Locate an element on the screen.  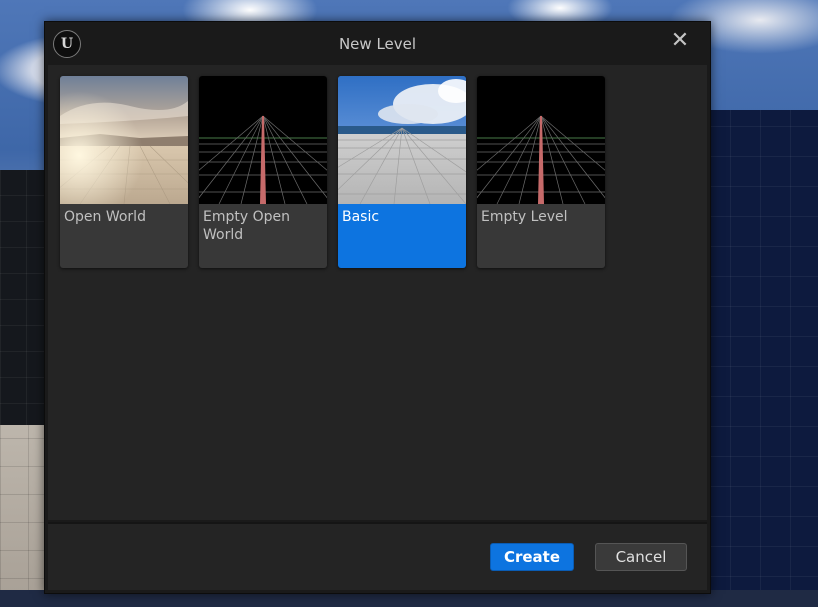
template-label: Open World is located at coordinates (105, 217).